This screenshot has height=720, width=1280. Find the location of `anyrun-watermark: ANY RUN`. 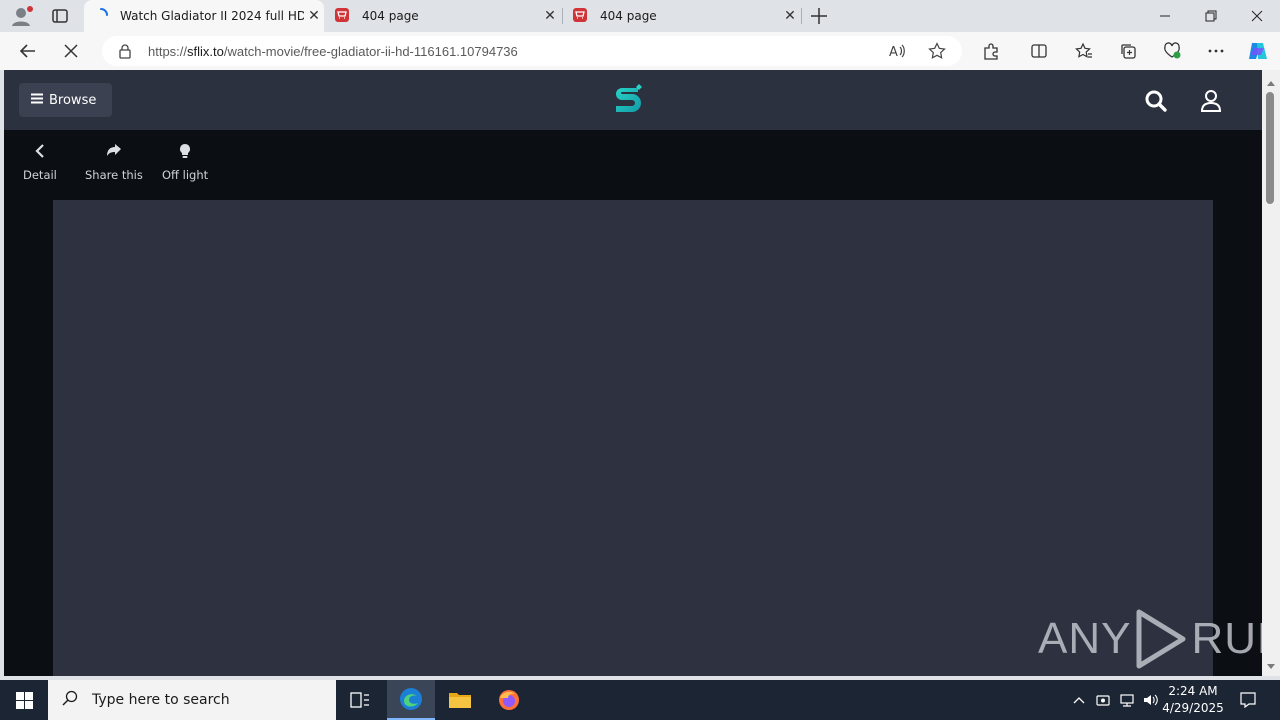

anyrun-watermark: ANY RUN is located at coordinates (1150, 639).